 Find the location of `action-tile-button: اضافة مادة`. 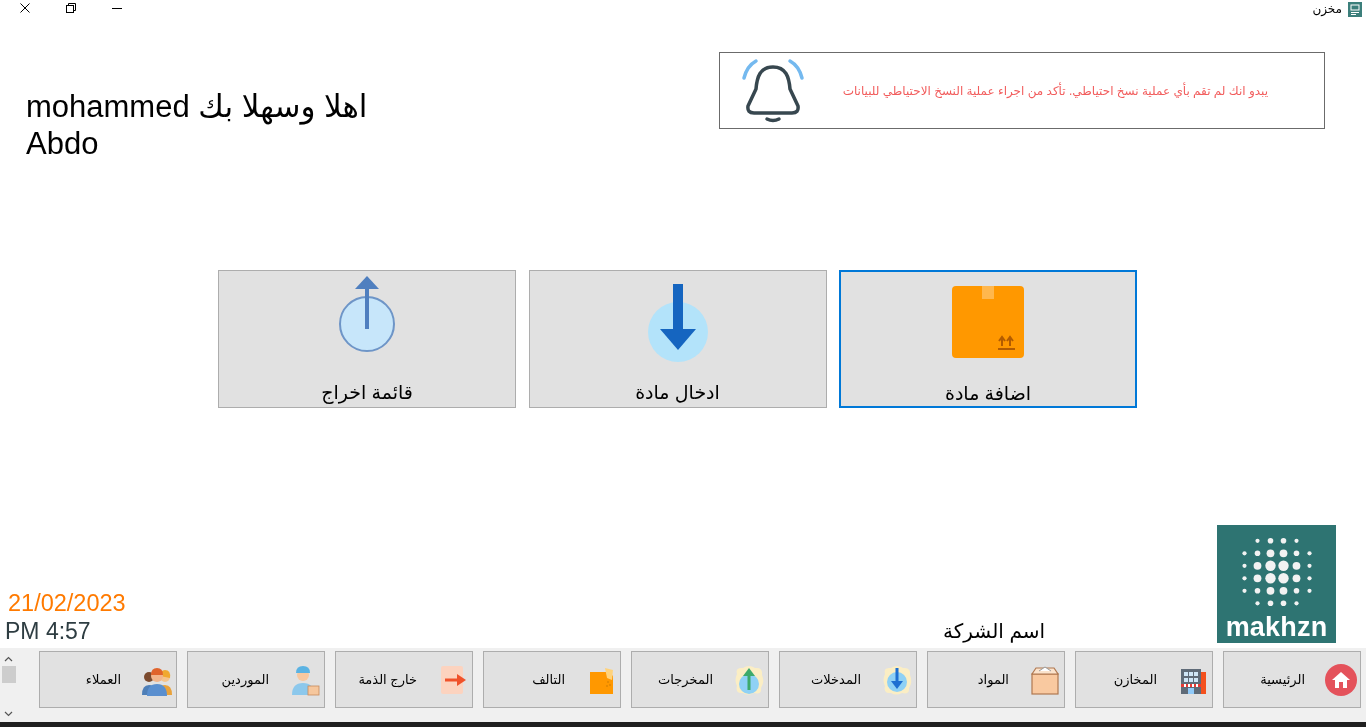

action-tile-button: اضافة مادة is located at coordinates (988, 339).